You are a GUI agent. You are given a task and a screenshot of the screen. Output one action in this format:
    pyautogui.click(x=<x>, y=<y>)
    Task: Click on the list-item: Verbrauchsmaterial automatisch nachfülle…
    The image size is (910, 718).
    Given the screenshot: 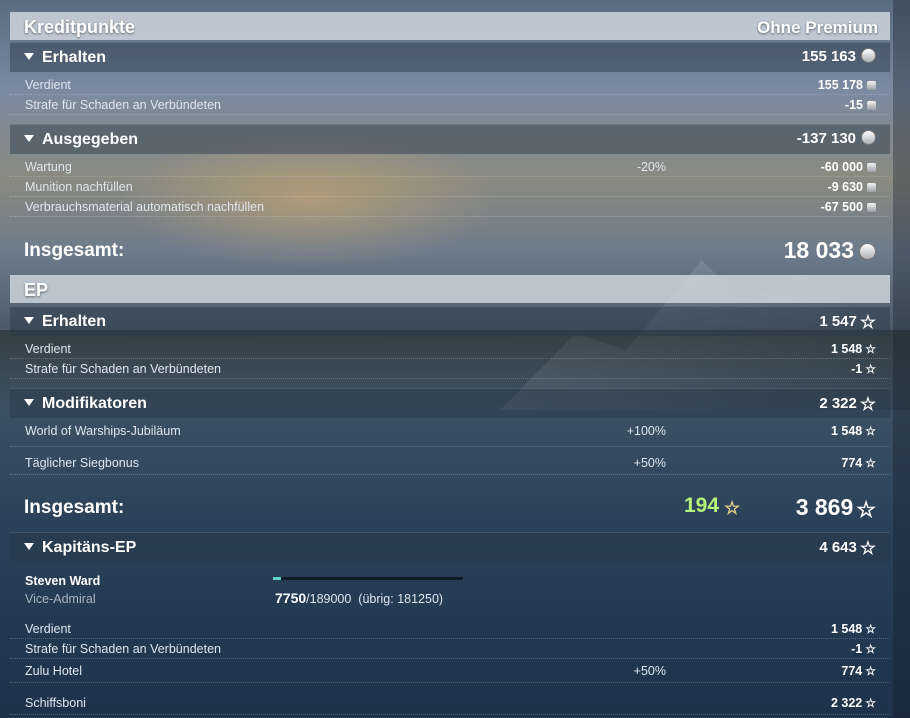 What is the action you would take?
    pyautogui.click(x=450, y=207)
    